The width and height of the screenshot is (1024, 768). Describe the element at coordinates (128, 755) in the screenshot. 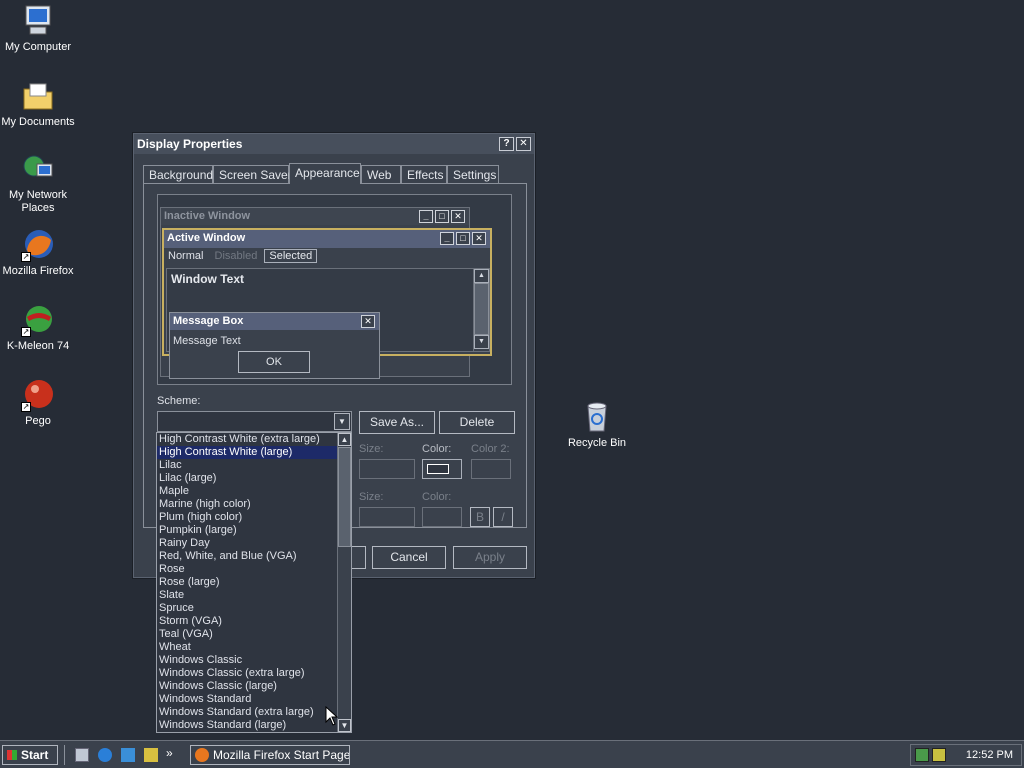

I see `outlook-express-icon` at that location.